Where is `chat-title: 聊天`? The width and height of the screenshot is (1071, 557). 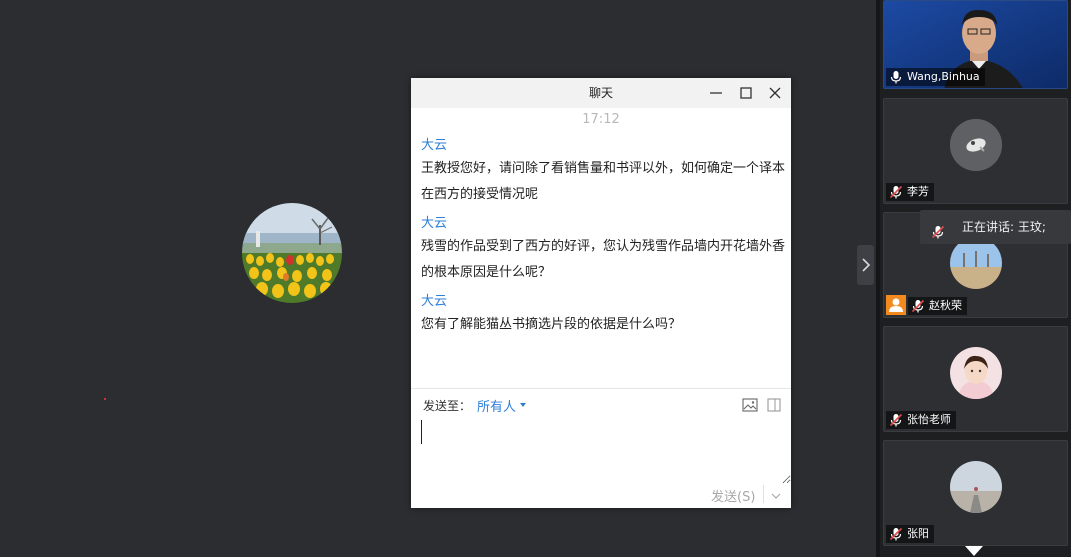 chat-title: 聊天 is located at coordinates (600, 93).